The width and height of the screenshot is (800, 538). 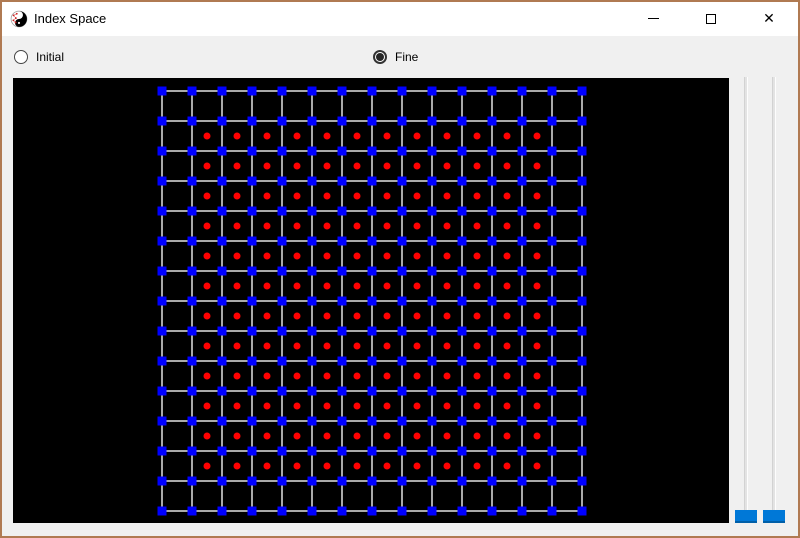 What do you see at coordinates (21, 57) in the screenshot?
I see `radio-initial-circle` at bounding box center [21, 57].